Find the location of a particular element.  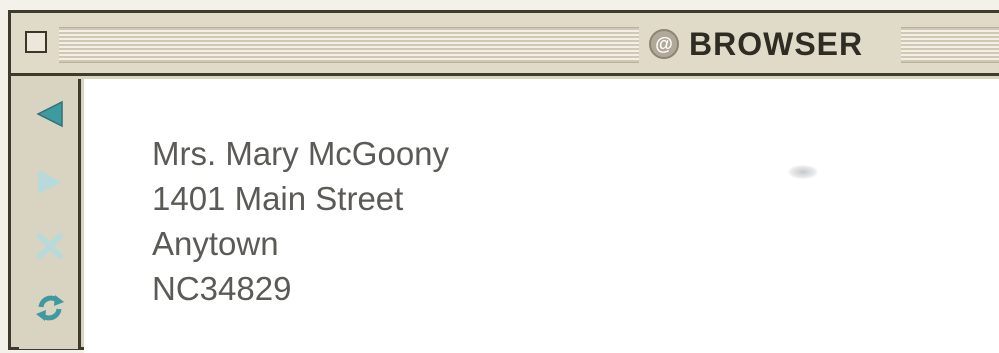

at-sign-icon: @ is located at coordinates (664, 44).